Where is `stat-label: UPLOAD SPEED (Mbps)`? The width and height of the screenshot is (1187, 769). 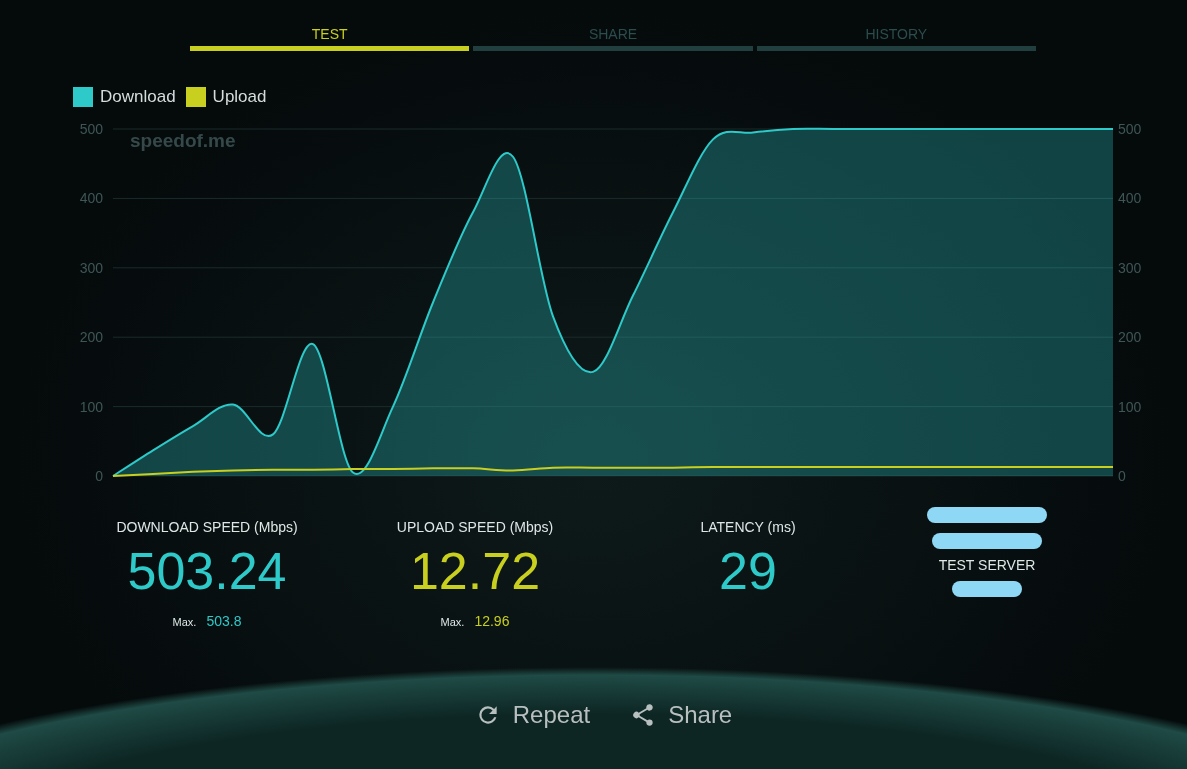
stat-label: UPLOAD SPEED (Mbps) is located at coordinates (475, 527).